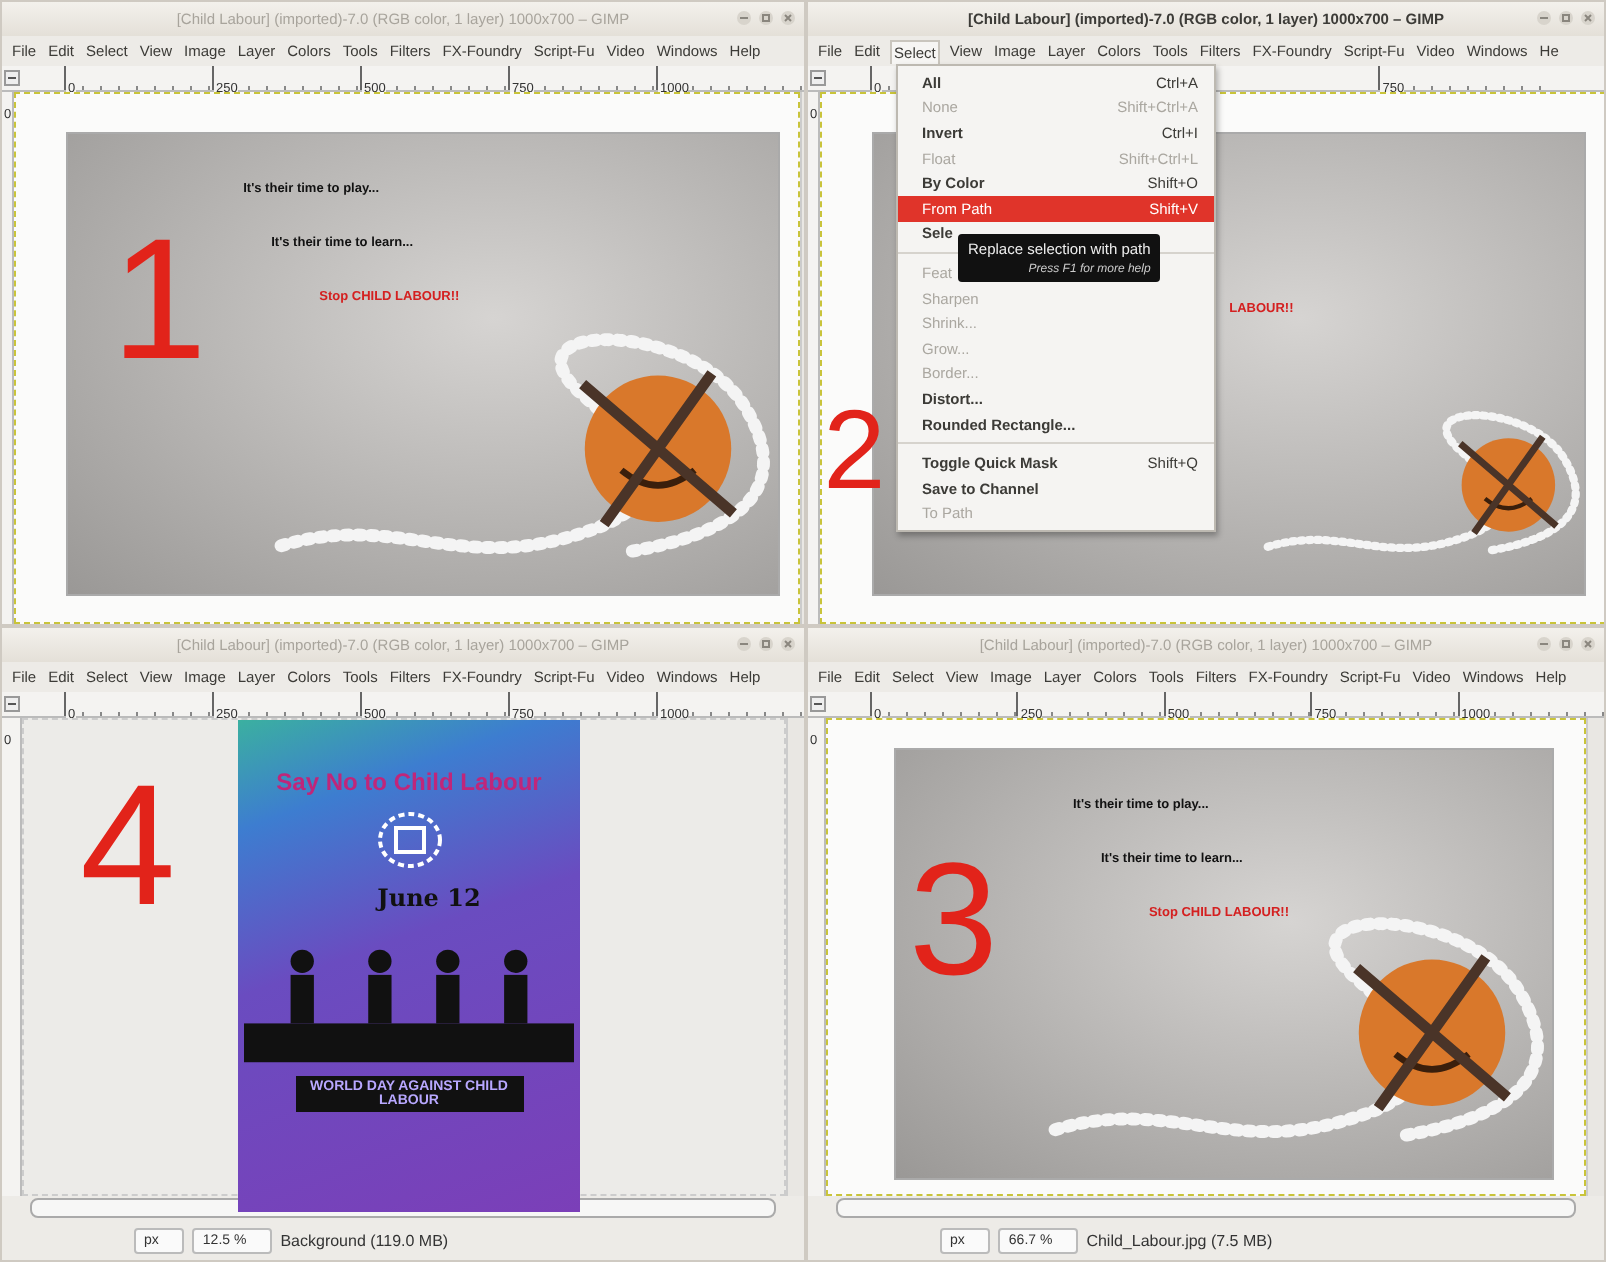 The height and width of the screenshot is (1262, 1606). I want to click on status-text: Background (119.0 MB), so click(364, 1240).